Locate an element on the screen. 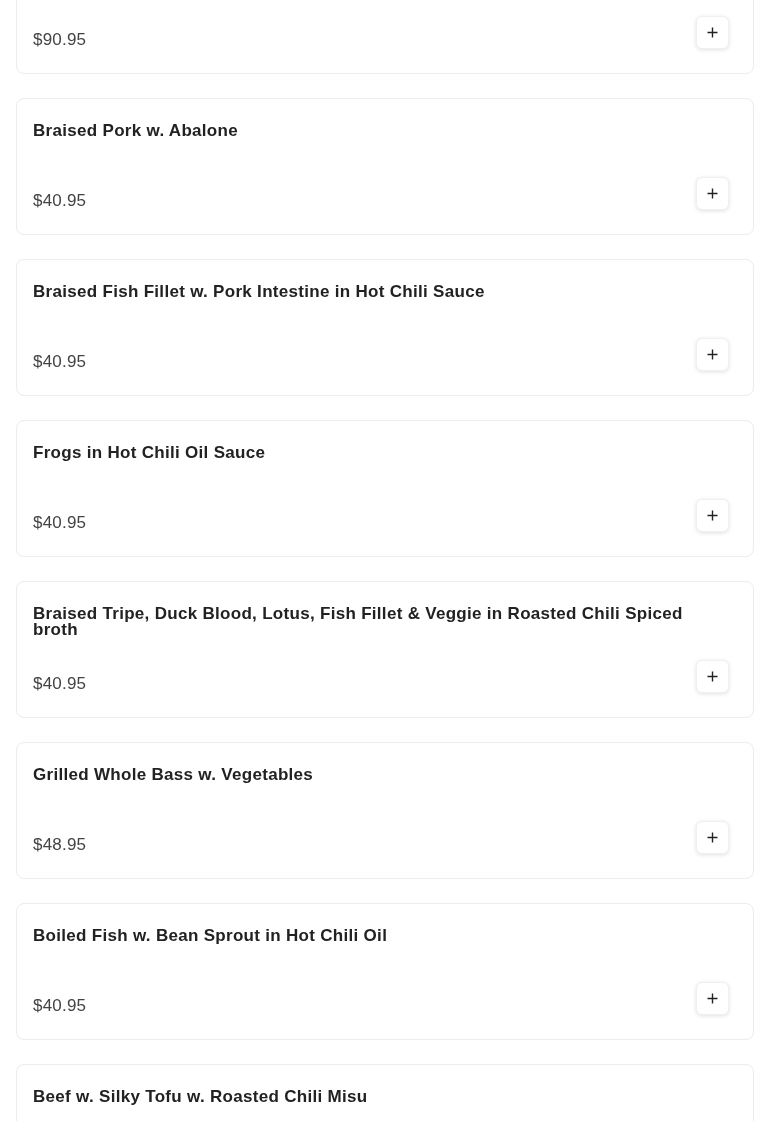 This screenshot has height=1121, width=770. item-name: Grilled Whole Bass w. Vegetables is located at coordinates (174, 775).